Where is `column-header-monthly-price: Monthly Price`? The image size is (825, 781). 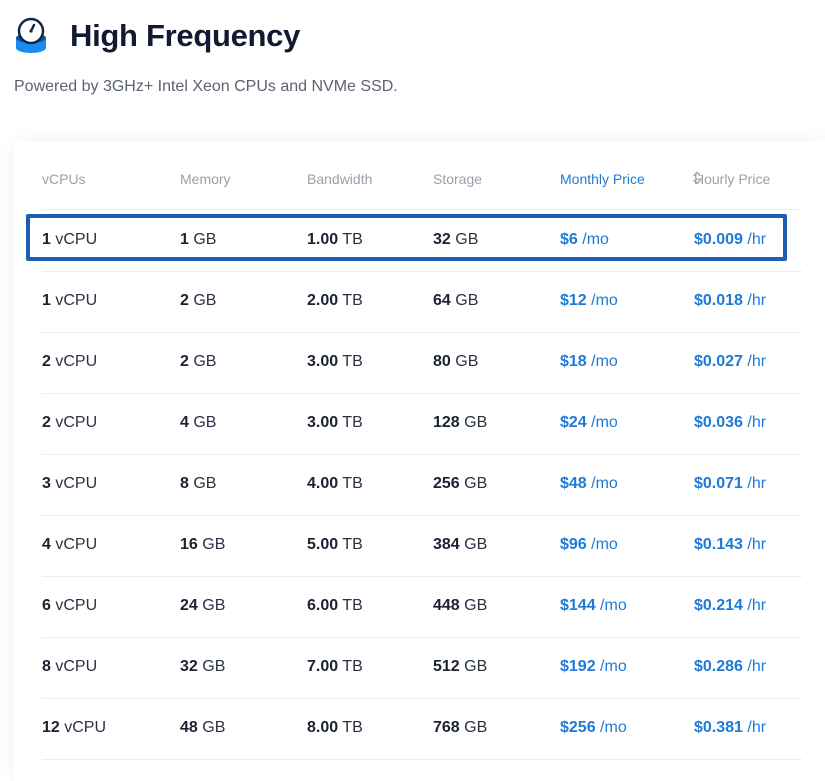
column-header-monthly-price: Monthly Price is located at coordinates (635, 179).